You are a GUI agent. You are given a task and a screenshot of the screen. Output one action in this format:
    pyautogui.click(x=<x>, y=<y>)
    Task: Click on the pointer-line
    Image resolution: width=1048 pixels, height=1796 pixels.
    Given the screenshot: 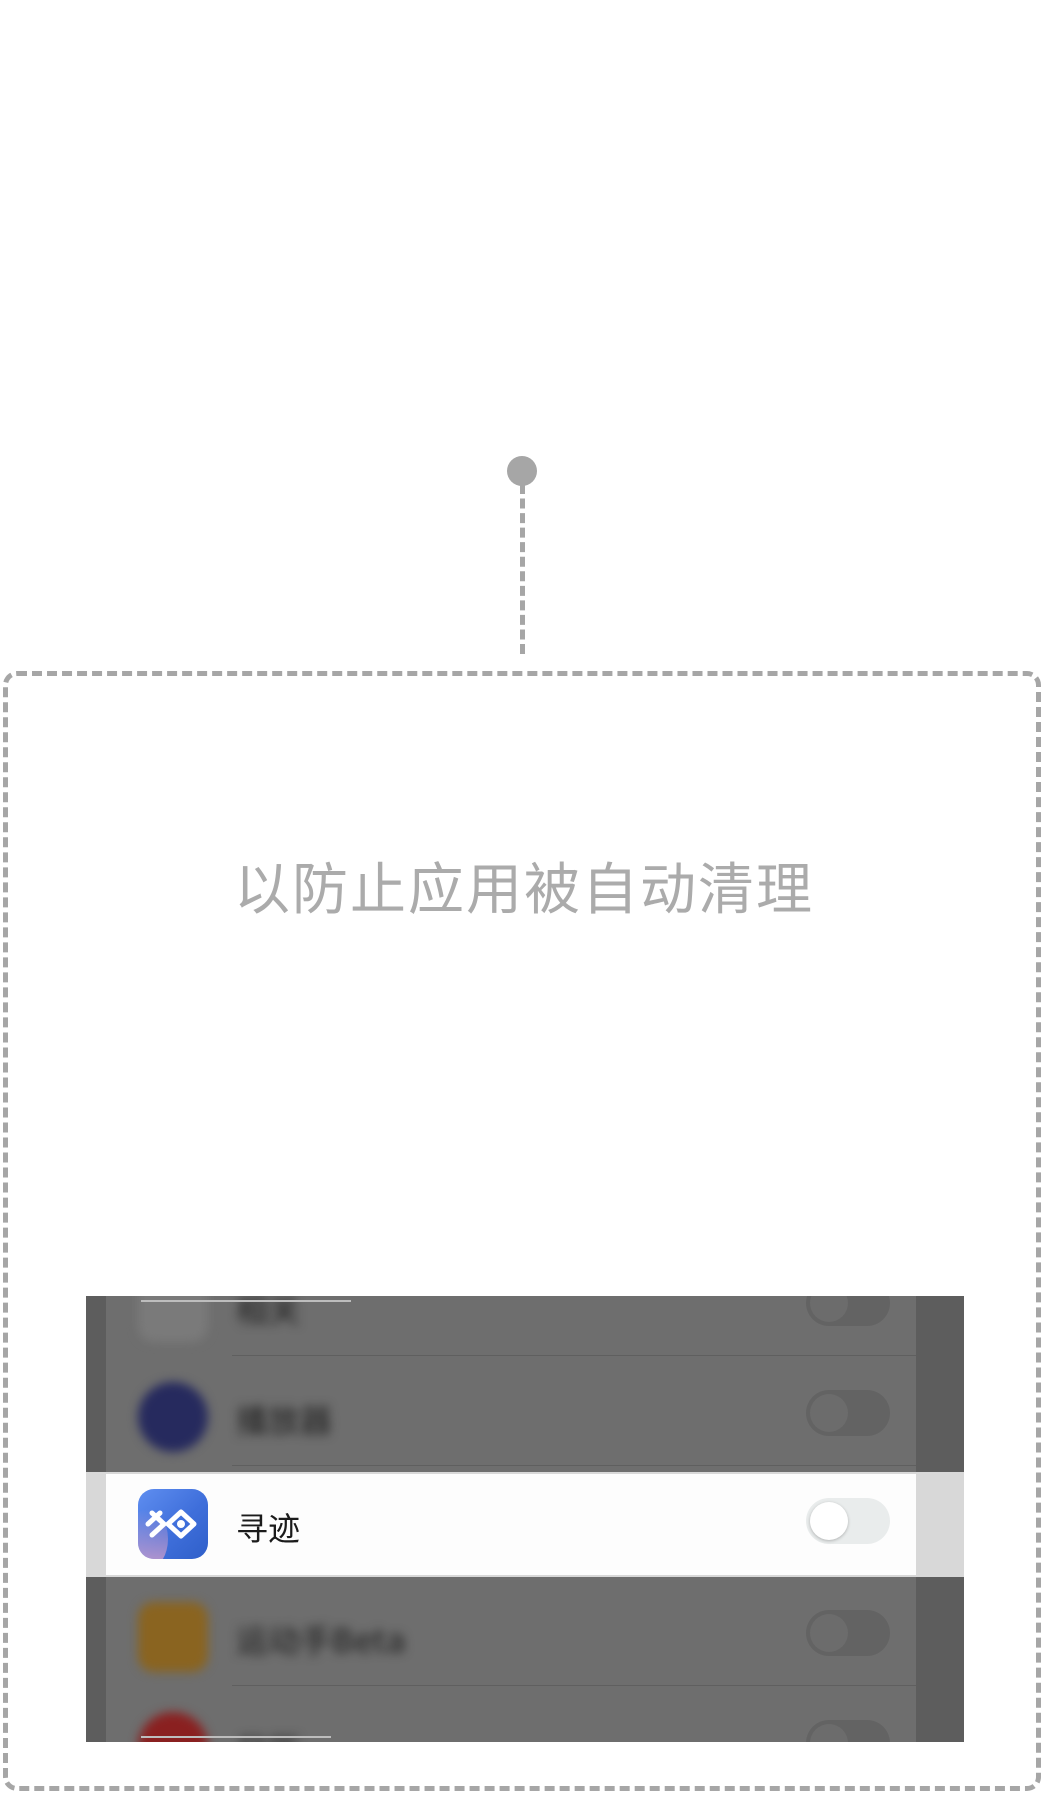 What is the action you would take?
    pyautogui.click(x=522, y=569)
    